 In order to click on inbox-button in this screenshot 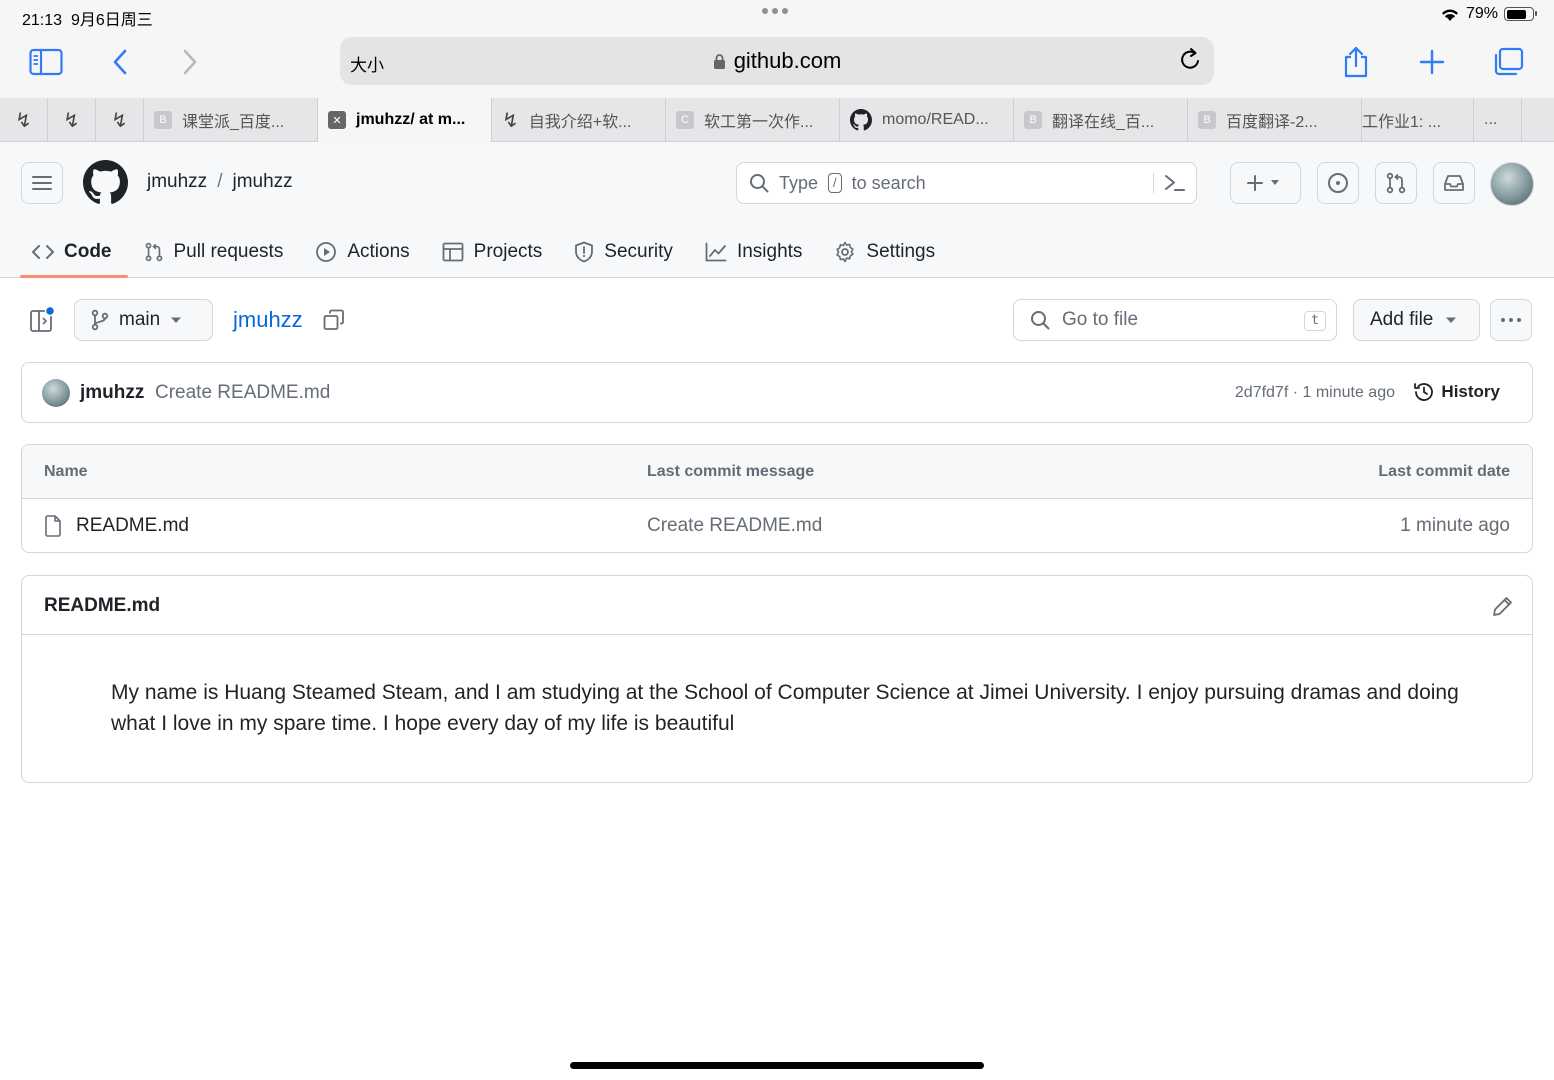, I will do `click(1454, 183)`.